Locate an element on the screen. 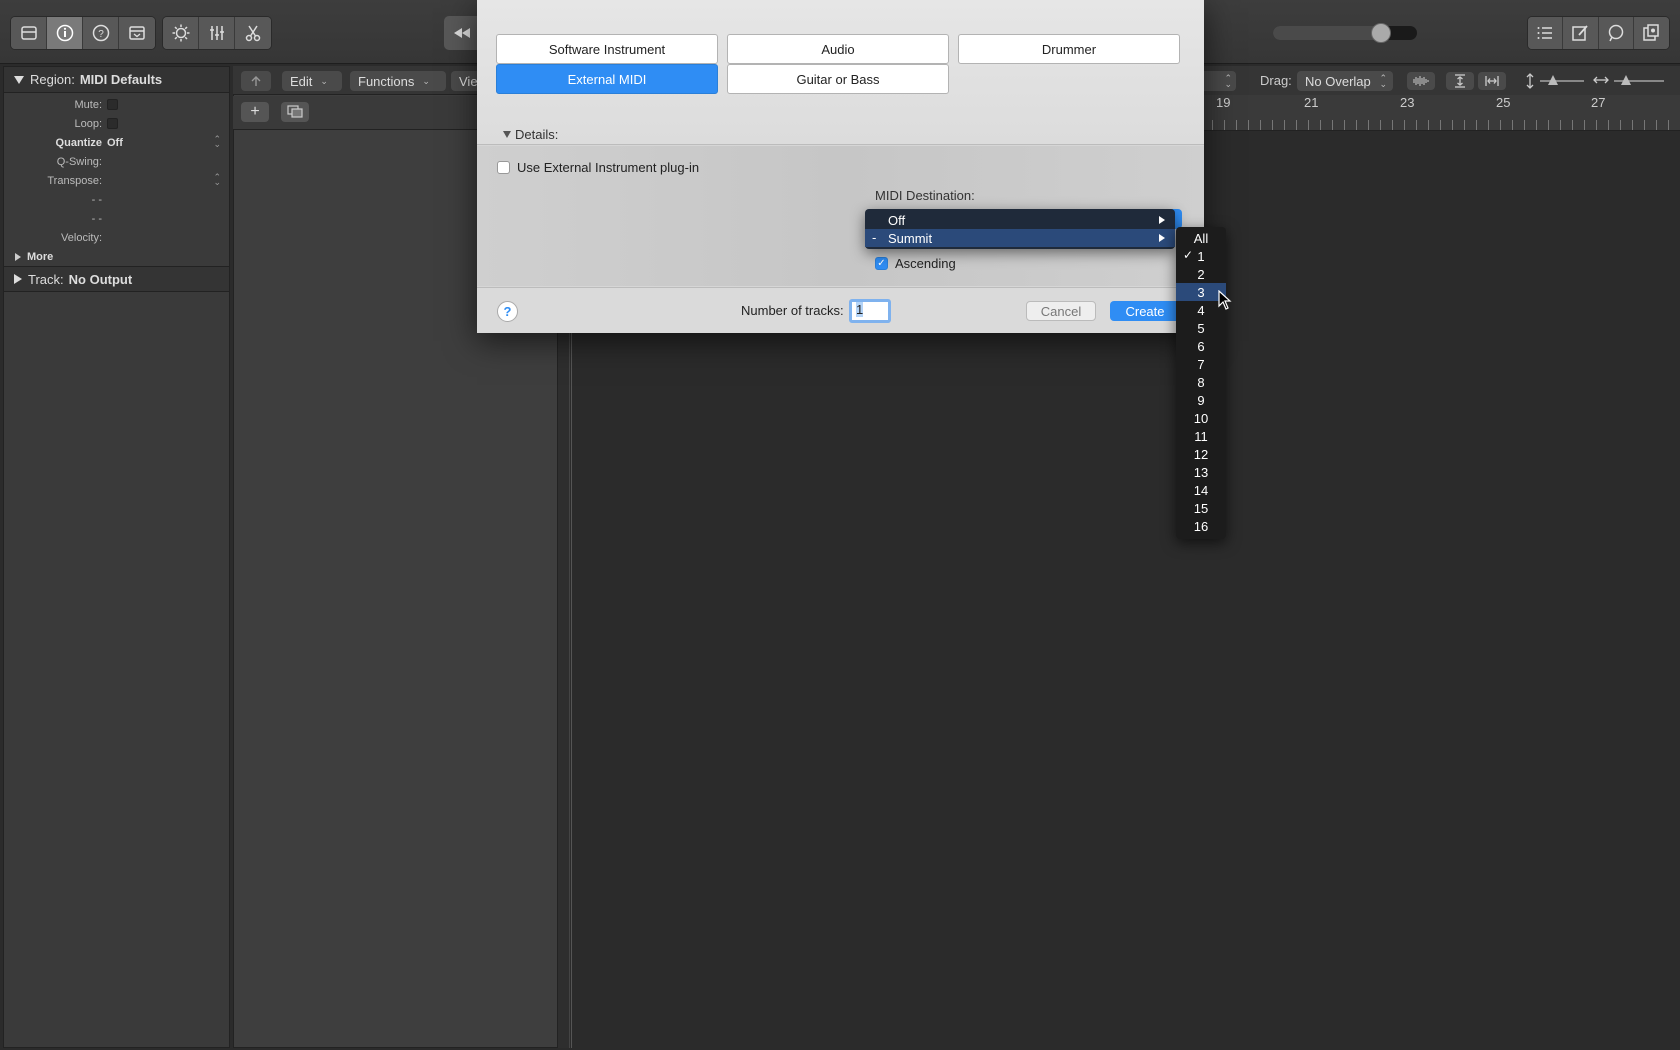  toolbar-icon is located at coordinates (137, 33).